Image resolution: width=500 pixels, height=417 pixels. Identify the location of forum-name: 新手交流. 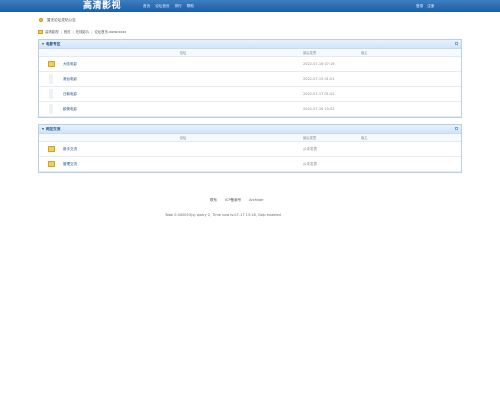
(183, 149).